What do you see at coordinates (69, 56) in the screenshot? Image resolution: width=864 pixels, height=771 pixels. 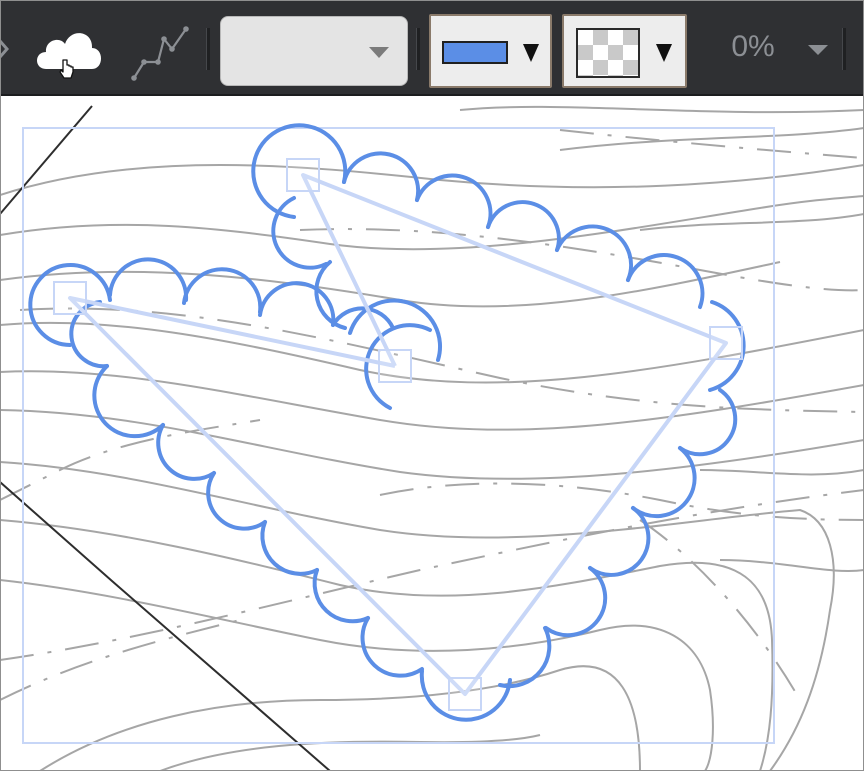 I see `cloud-icon` at bounding box center [69, 56].